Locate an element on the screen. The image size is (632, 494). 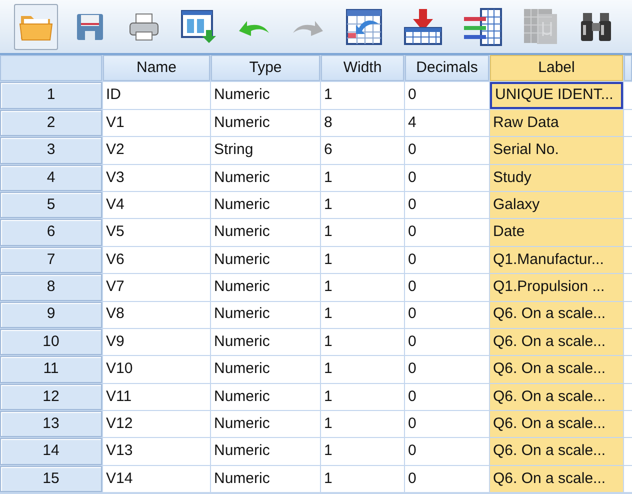
table-cell: Date is located at coordinates (556, 232).